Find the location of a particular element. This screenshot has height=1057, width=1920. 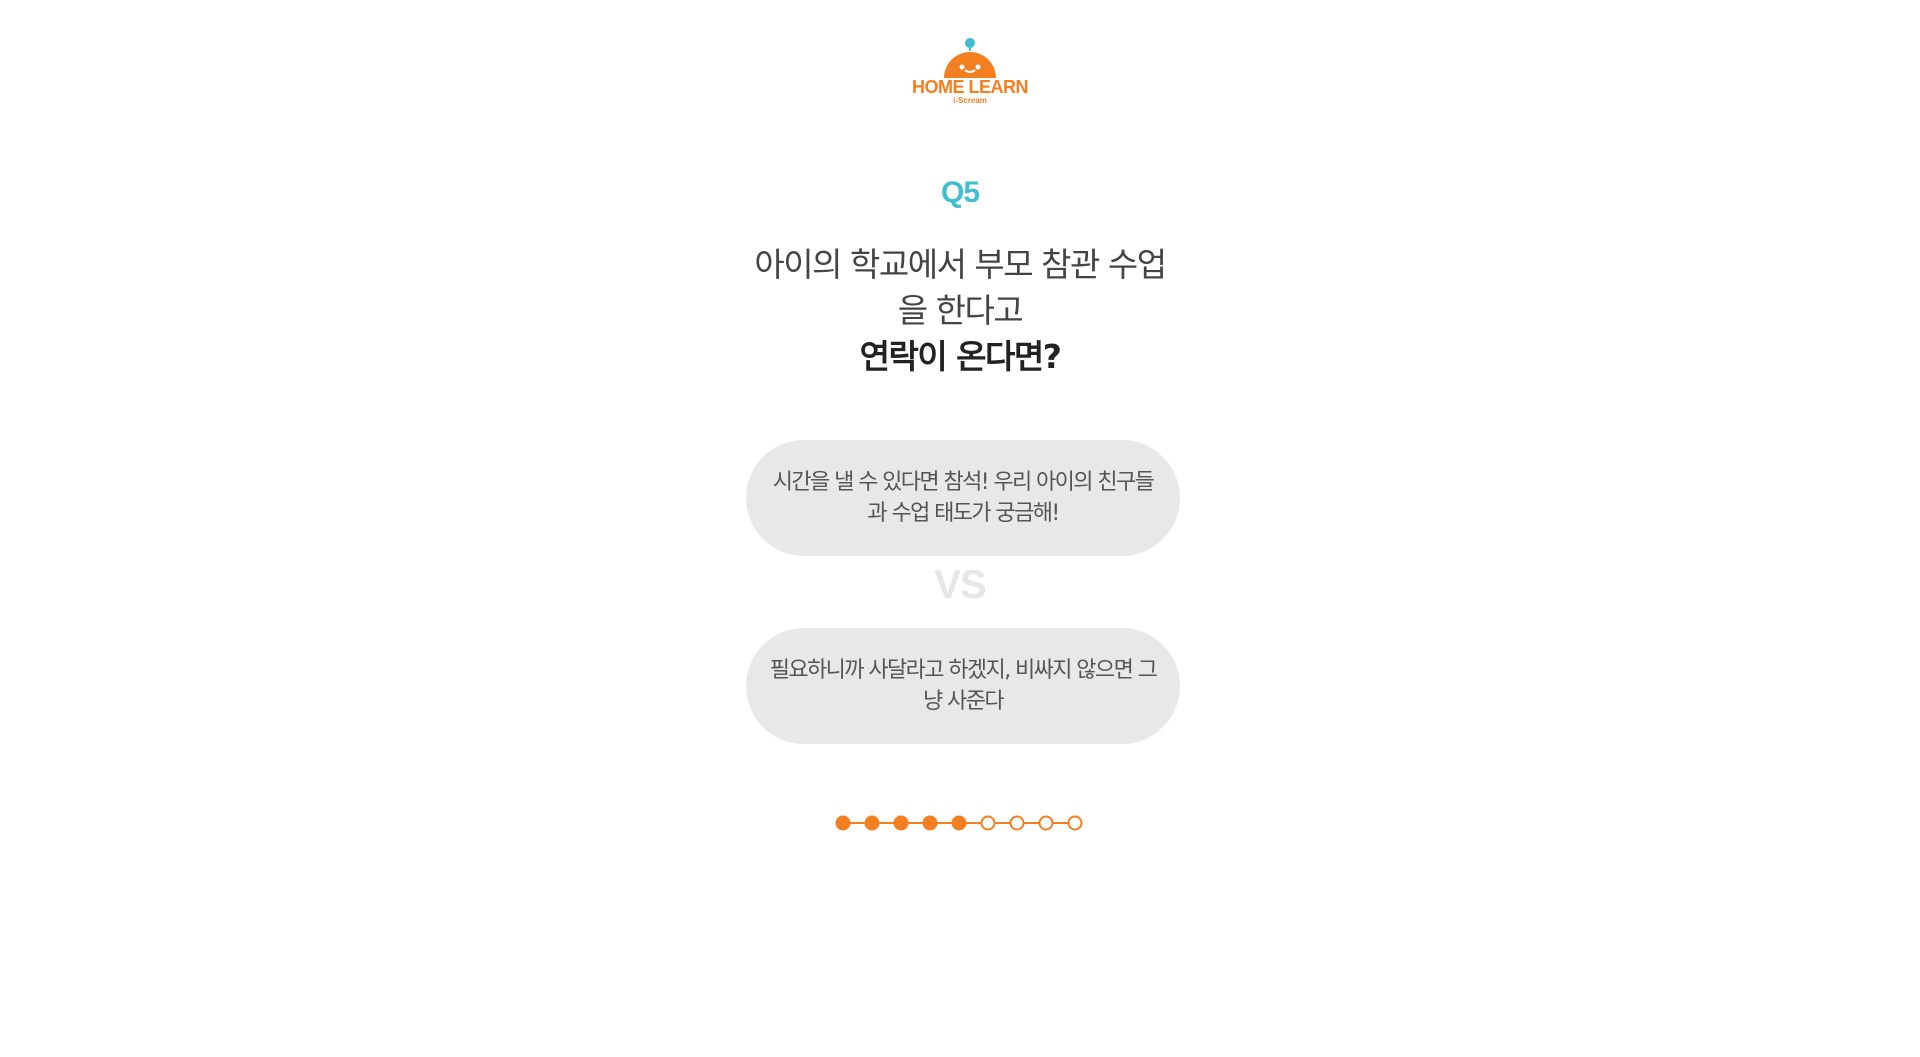

question-text: 아이의 학교에서 부모 참관 수업 을 한다고 연락이 온다면? is located at coordinates (960, 311).